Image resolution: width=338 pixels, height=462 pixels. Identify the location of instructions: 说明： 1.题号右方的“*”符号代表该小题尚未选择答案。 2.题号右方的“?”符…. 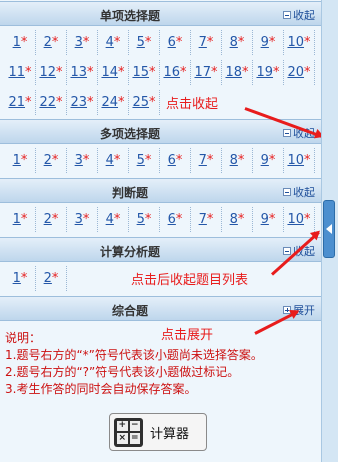
(134, 364).